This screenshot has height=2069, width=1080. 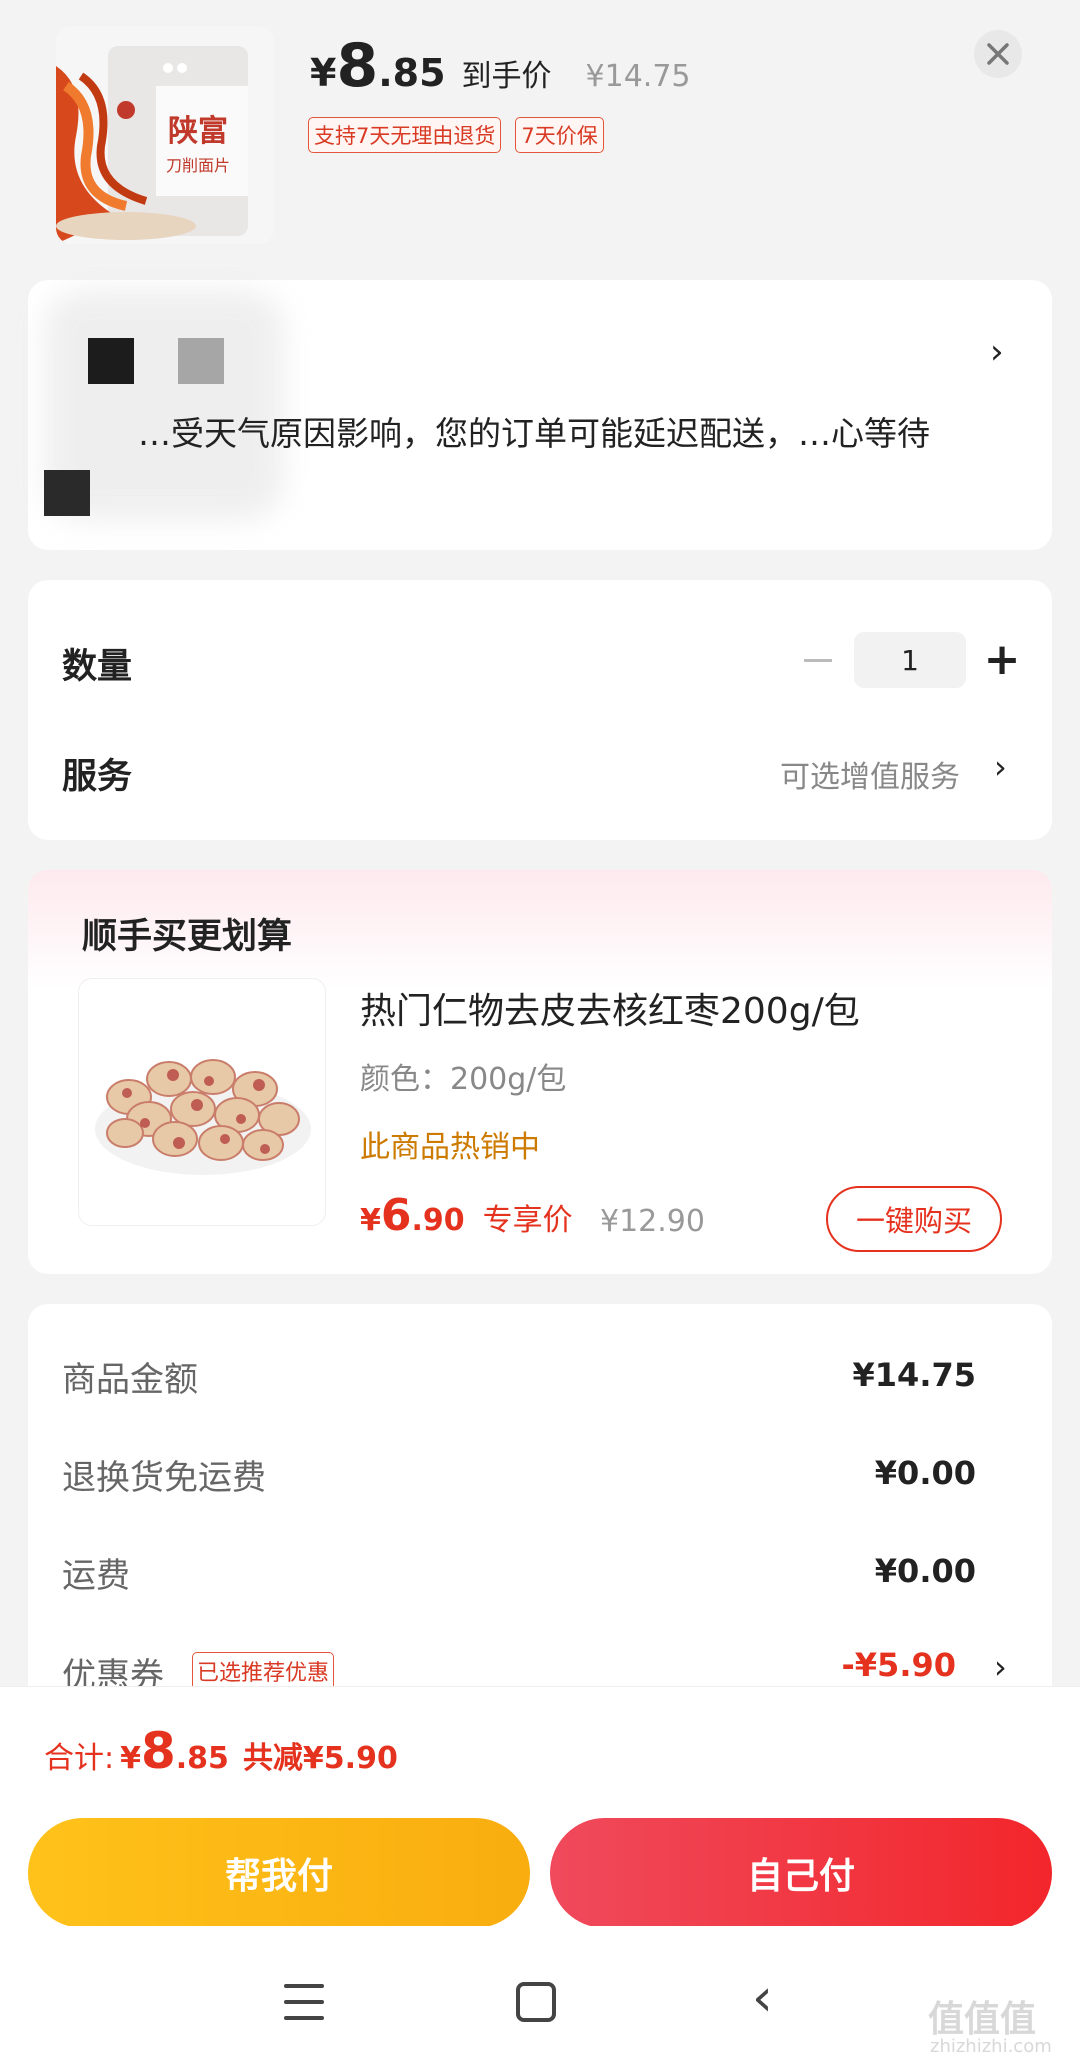 I want to click on return-shipping-label: 退换货免运费, so click(x=164, y=1478).